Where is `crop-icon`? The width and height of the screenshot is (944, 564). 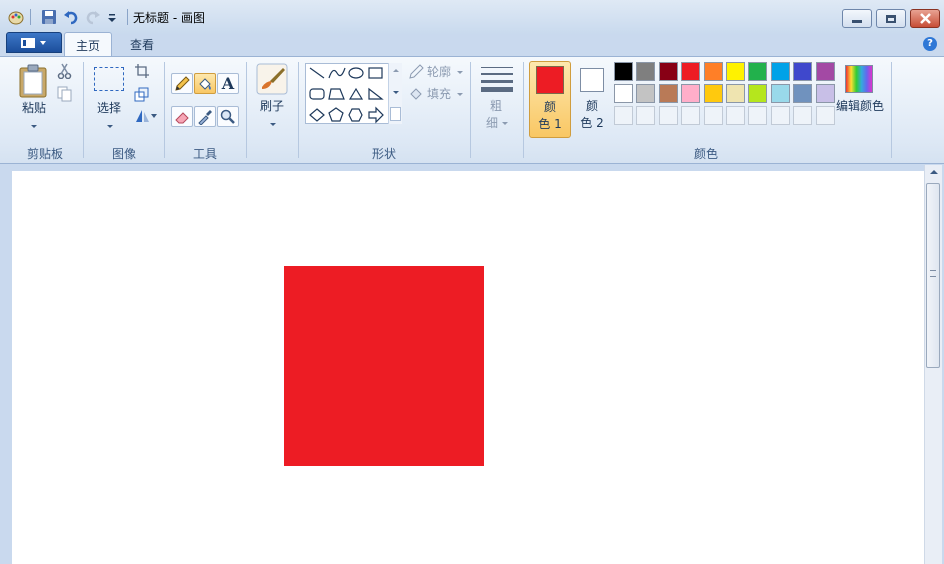 crop-icon is located at coordinates (142, 72).